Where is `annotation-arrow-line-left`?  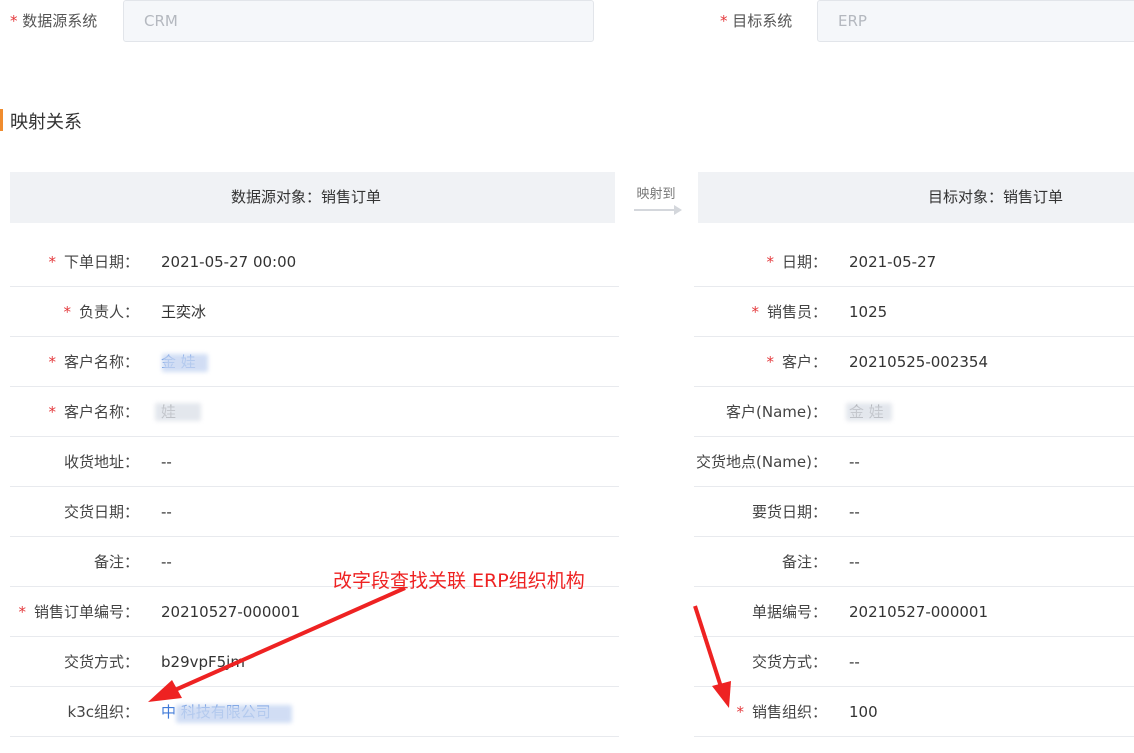
annotation-arrow-line-left is located at coordinates (290, 639).